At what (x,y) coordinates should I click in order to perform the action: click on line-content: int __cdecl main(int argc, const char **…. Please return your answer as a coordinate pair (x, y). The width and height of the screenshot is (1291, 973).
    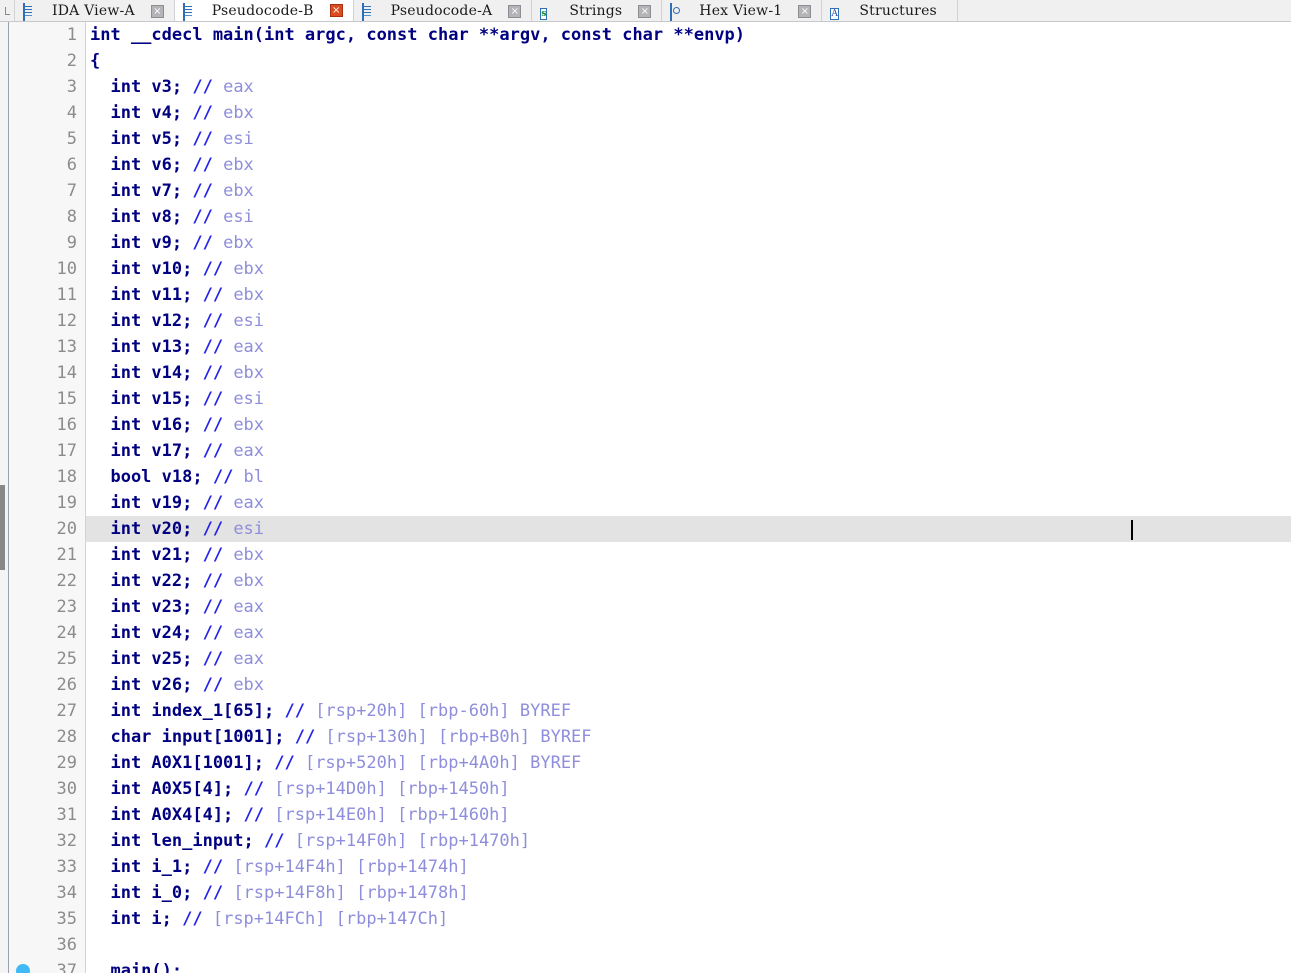
    Looking at the image, I should click on (417, 35).